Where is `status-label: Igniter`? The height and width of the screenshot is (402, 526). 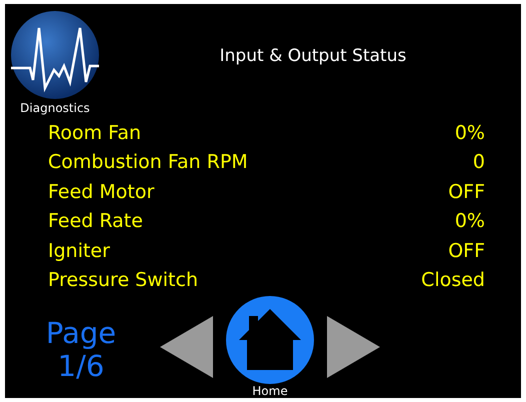
status-label: Igniter is located at coordinates (79, 251).